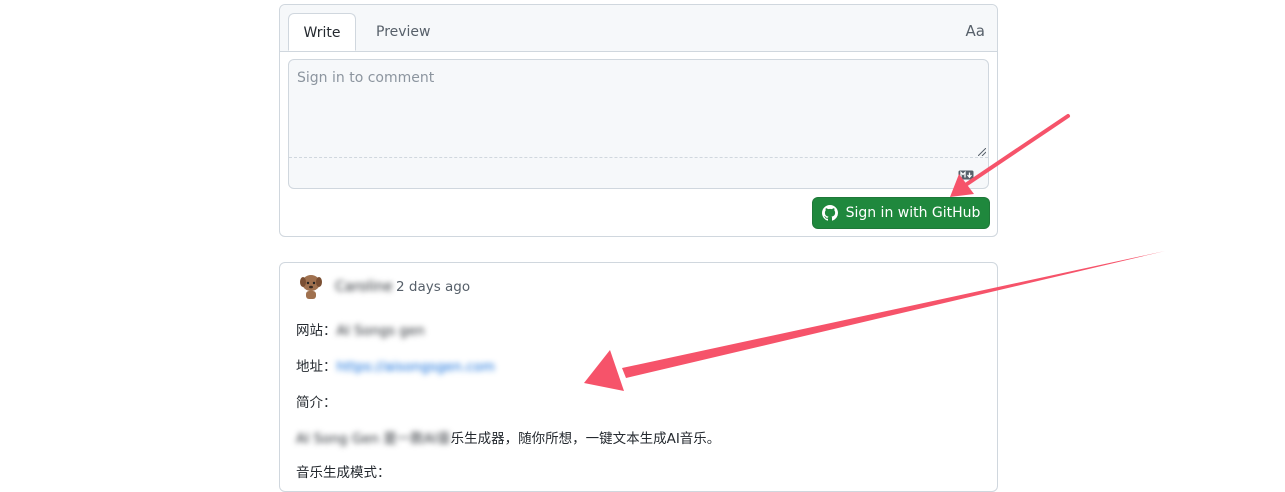 This screenshot has width=1285, height=492. What do you see at coordinates (403, 32) in the screenshot?
I see `tab-preview: Preview` at bounding box center [403, 32].